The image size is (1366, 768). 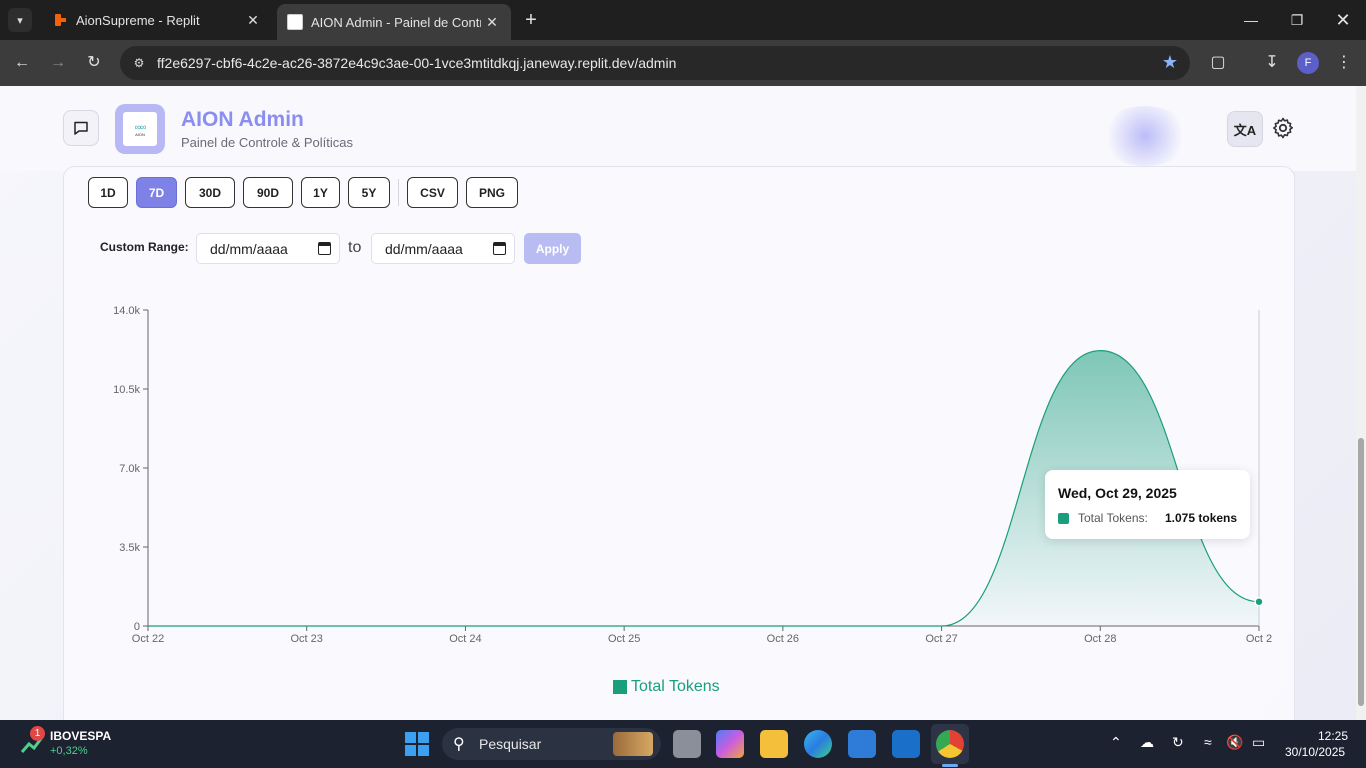 I want to click on tab-aion-admin: AION Admin - Painel de Contro ✕, so click(x=394, y=22).